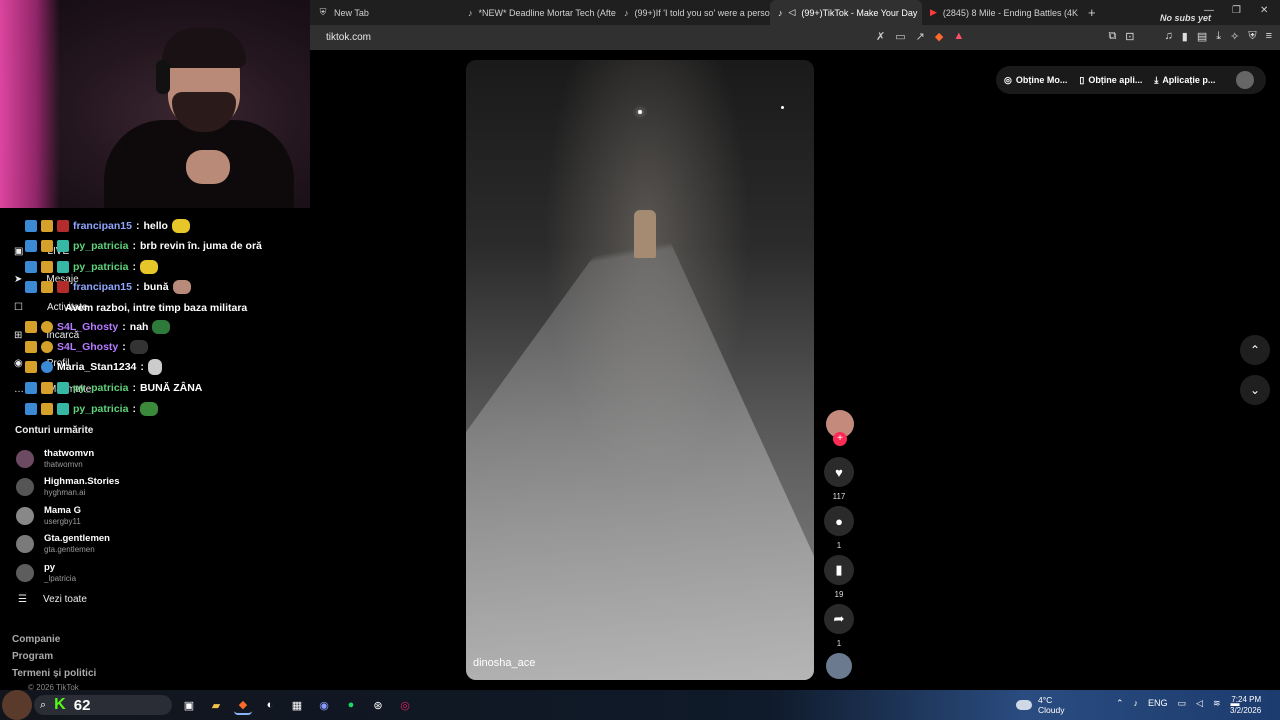 The height and width of the screenshot is (720, 1280). Describe the element at coordinates (405, 705) in the screenshot. I see `app-icon: ◎` at that location.